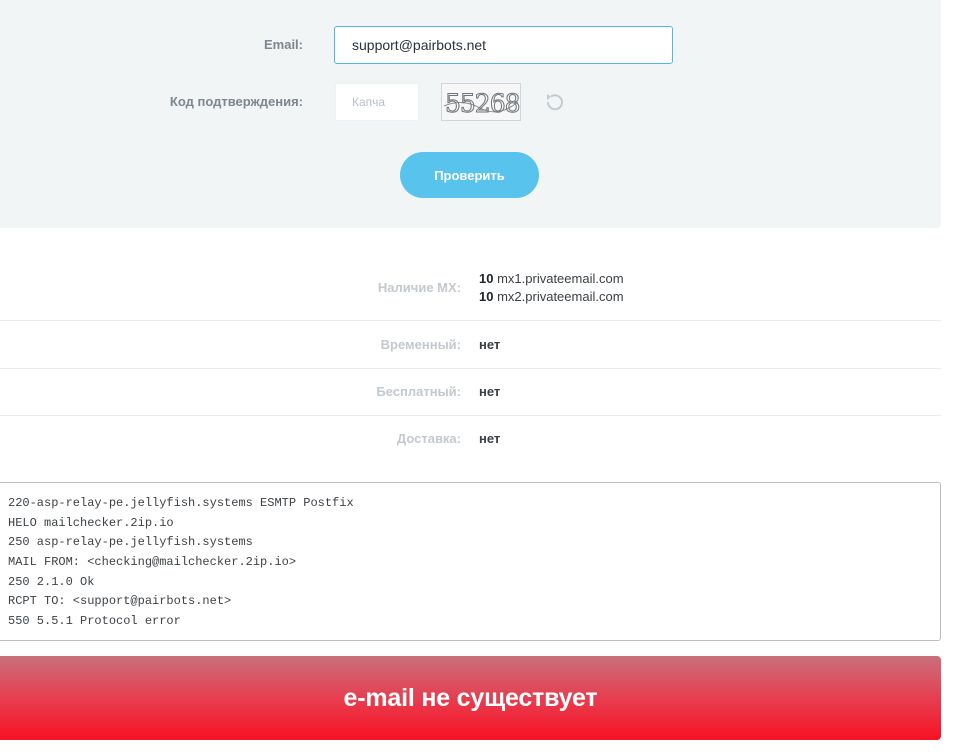 The image size is (979, 753). What do you see at coordinates (236, 101) in the screenshot?
I see `captcha-label: Код подтверждения:` at bounding box center [236, 101].